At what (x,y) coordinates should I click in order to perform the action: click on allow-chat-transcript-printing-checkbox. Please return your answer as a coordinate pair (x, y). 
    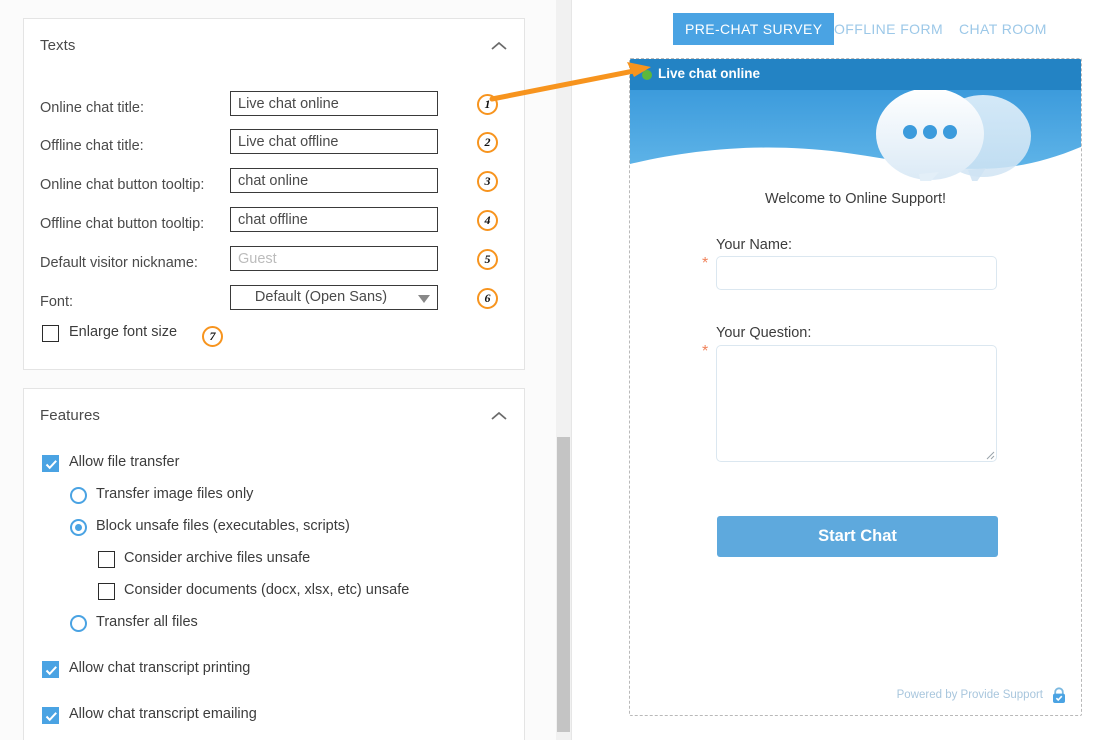
    Looking at the image, I should click on (50, 669).